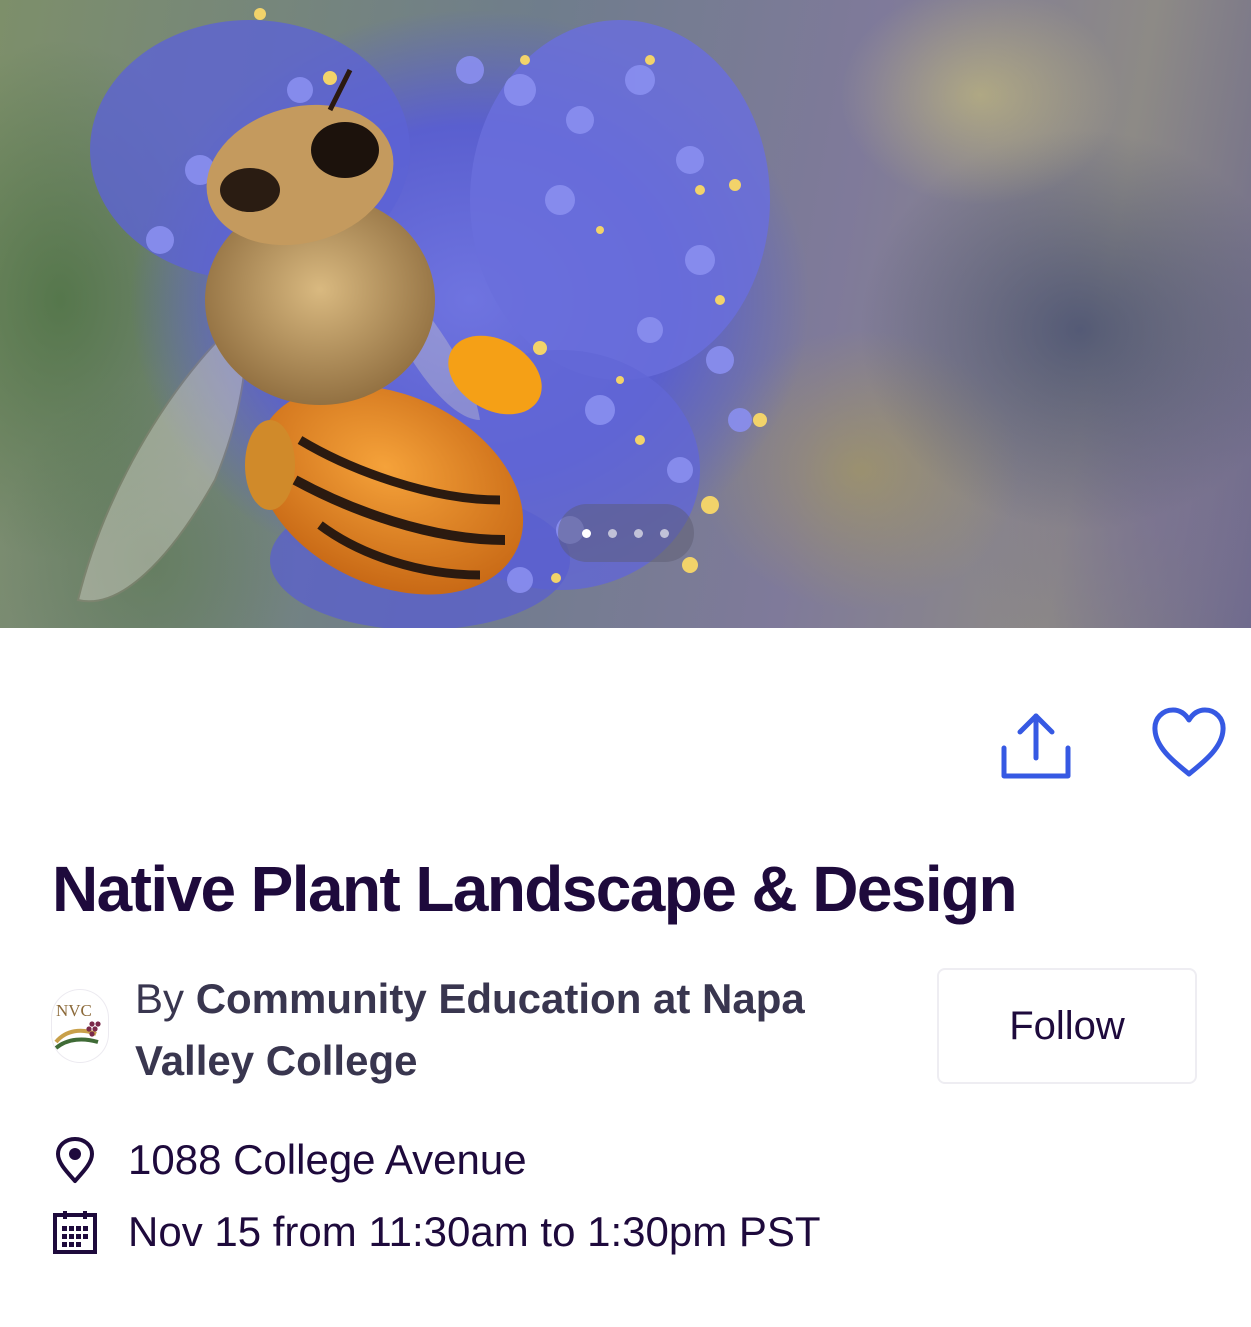 Image resolution: width=1251 pixels, height=1327 pixels. Describe the element at coordinates (626, 533) in the screenshot. I see `carousel-indicator` at that location.